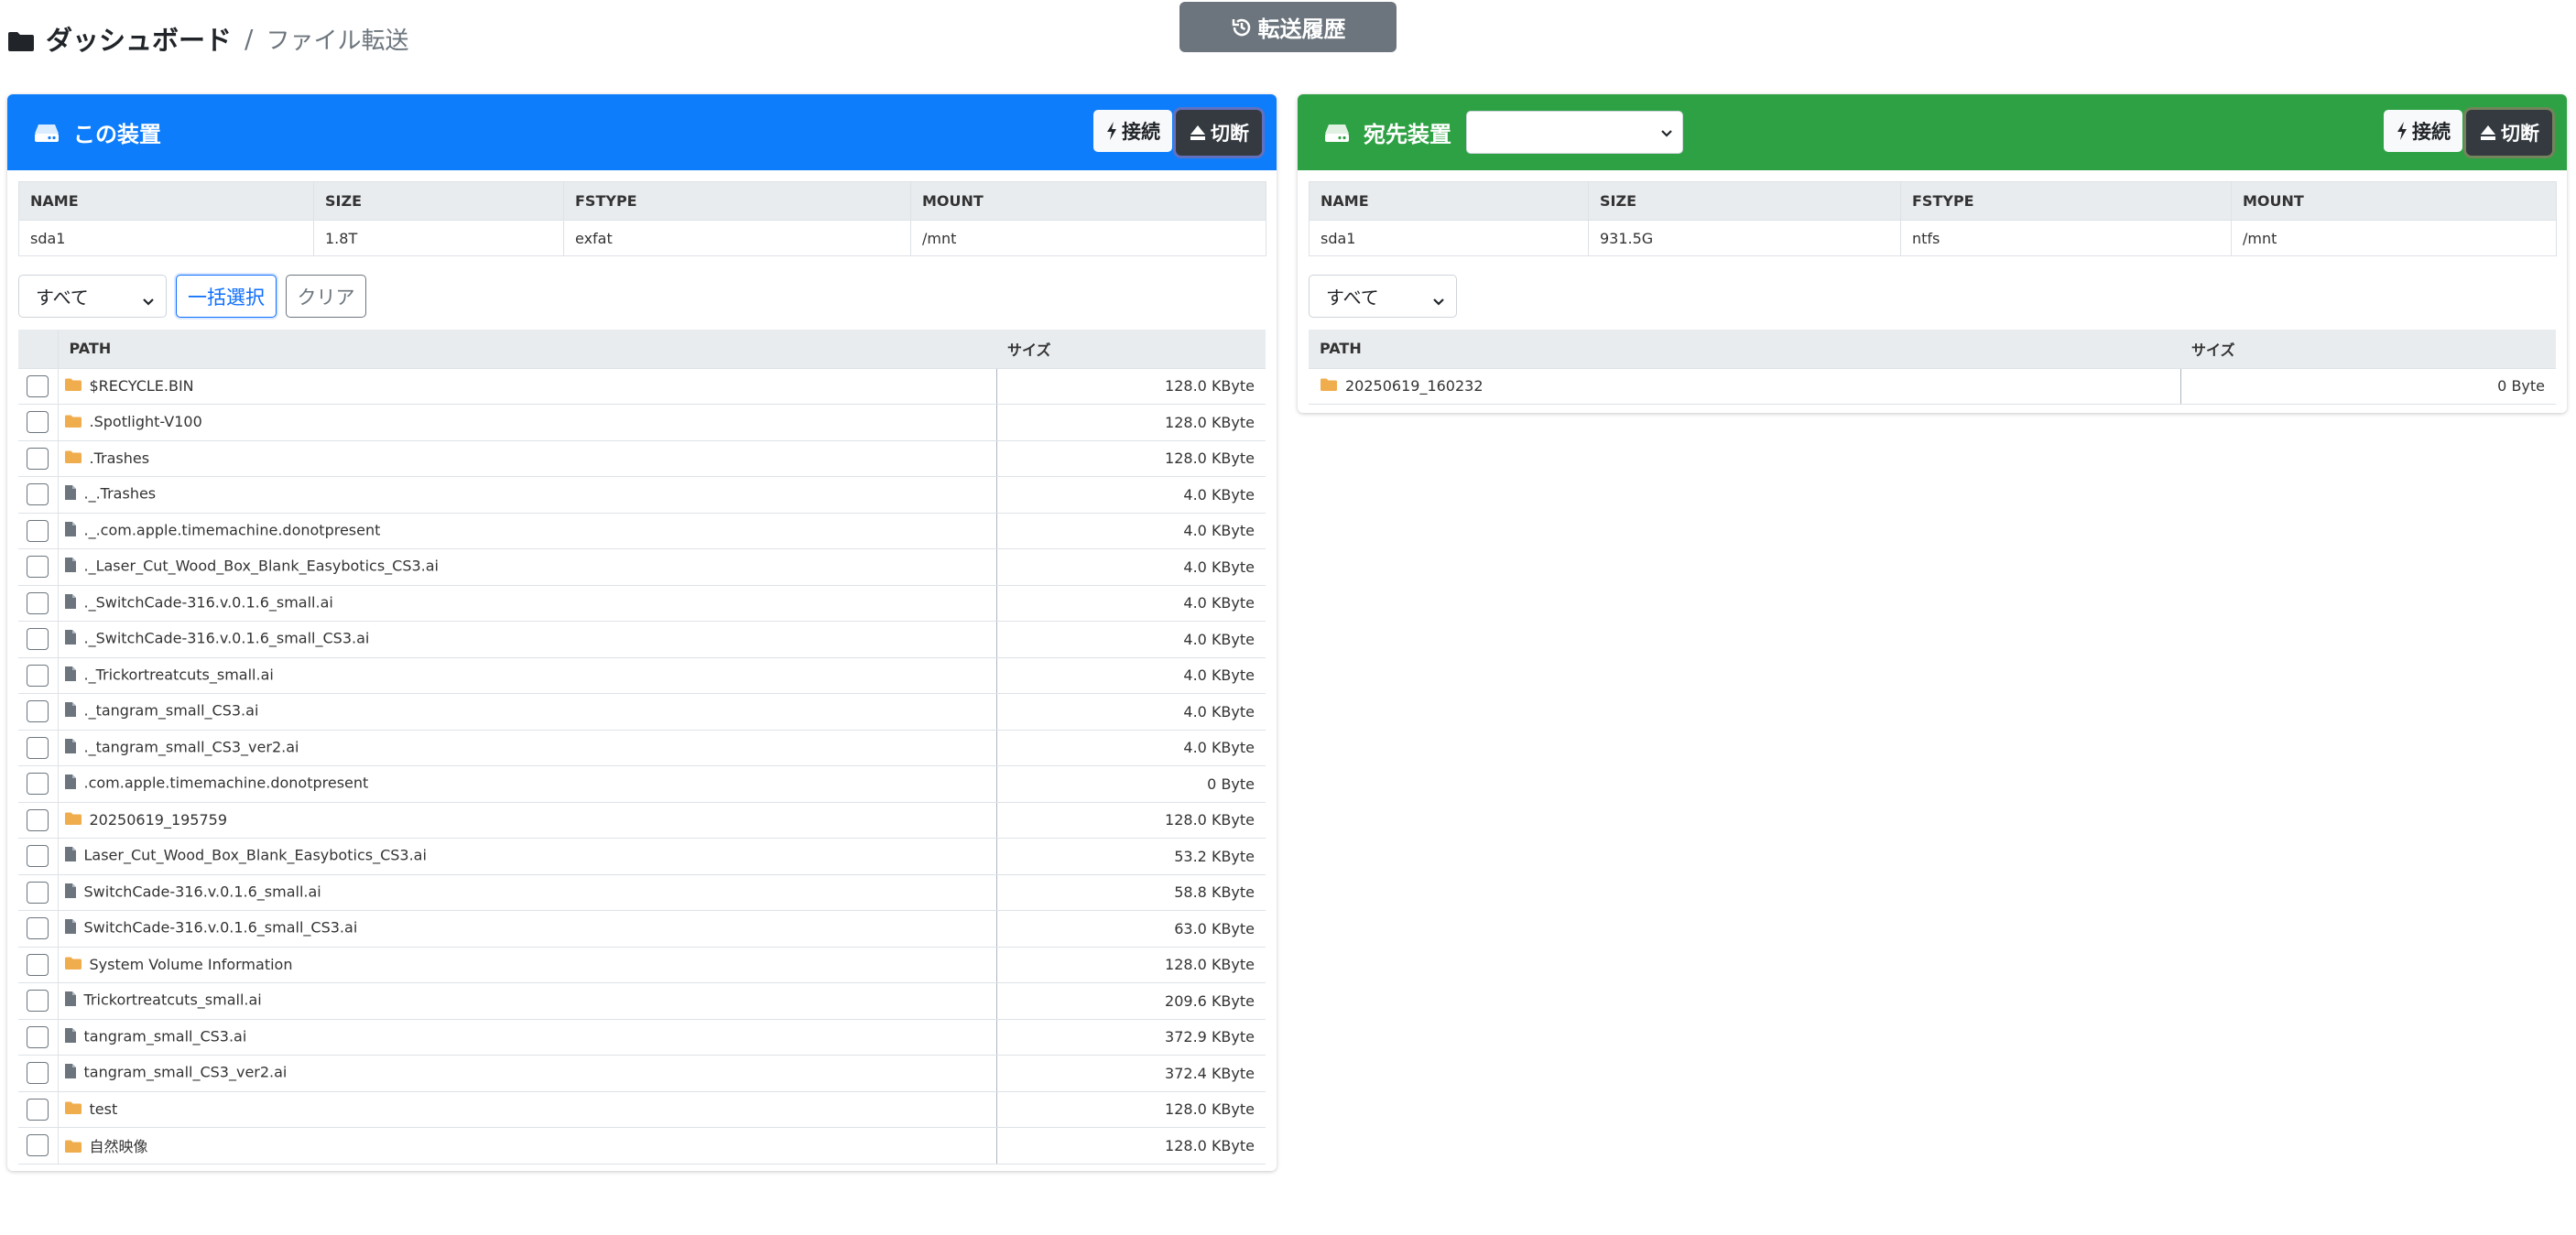 The height and width of the screenshot is (1235, 2576). What do you see at coordinates (1132, 130) in the screenshot?
I see `source-connect-button: 接続` at bounding box center [1132, 130].